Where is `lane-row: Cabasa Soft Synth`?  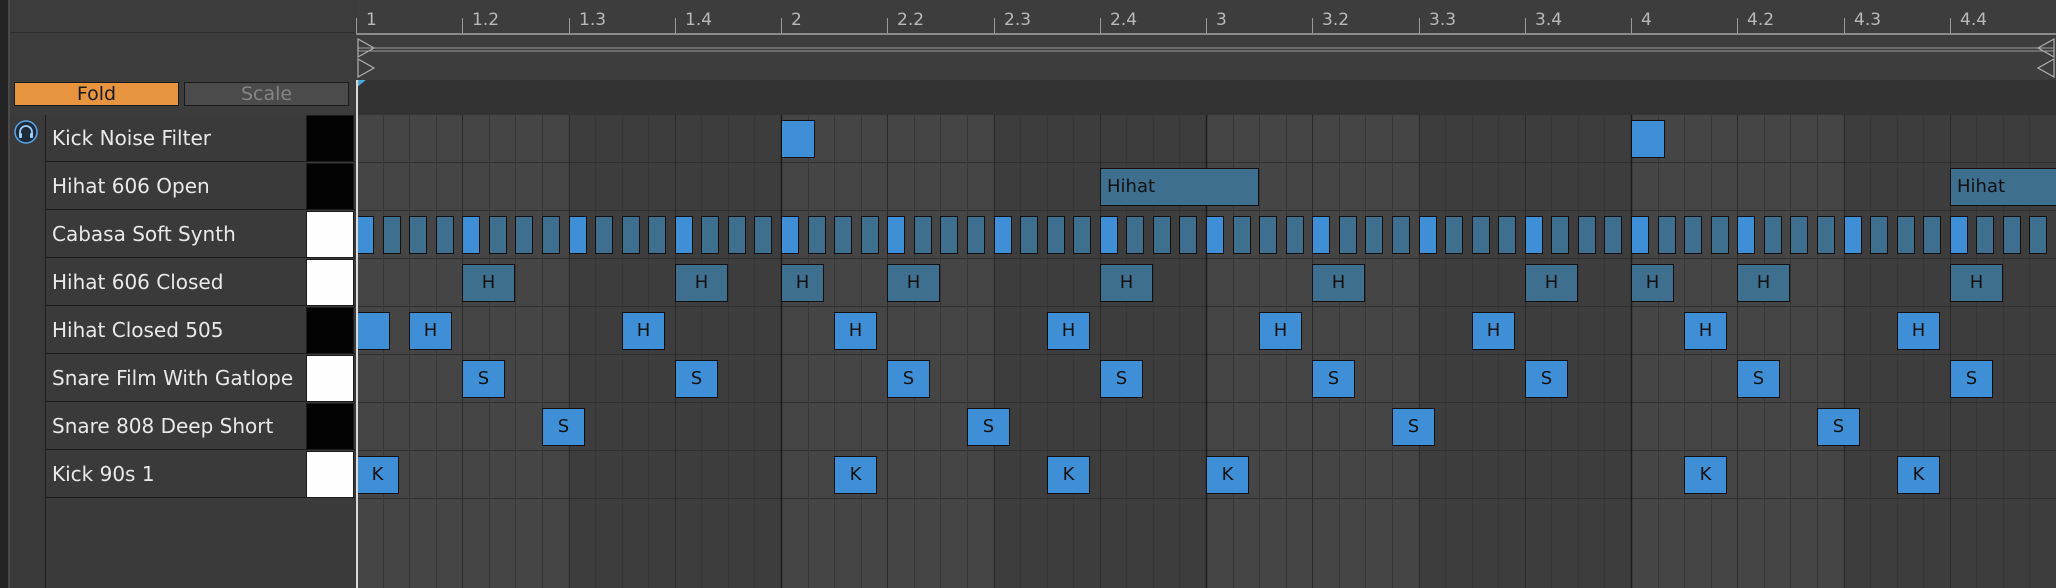
lane-row: Cabasa Soft Synth is located at coordinates (200, 234).